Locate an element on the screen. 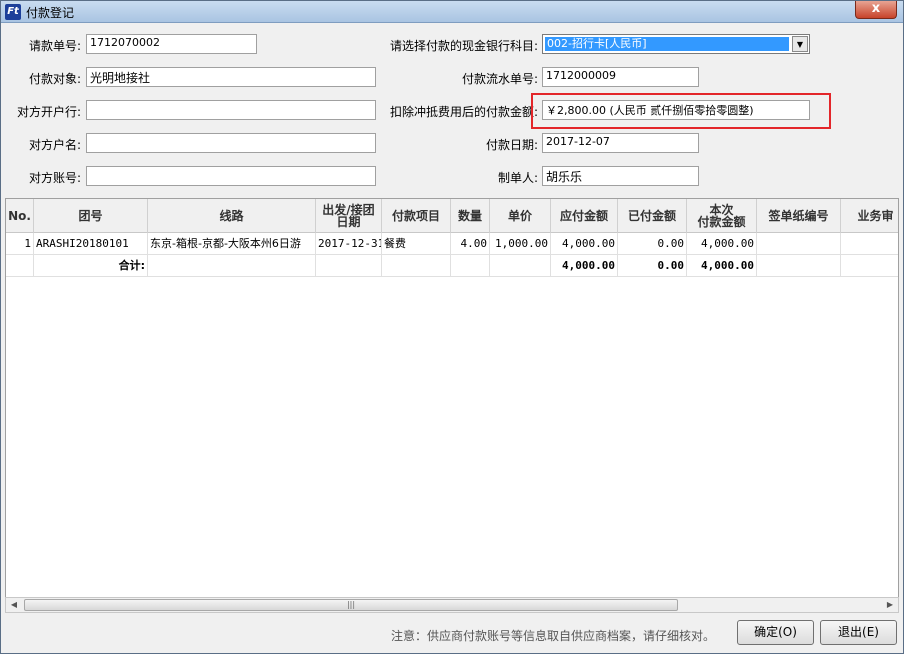 The height and width of the screenshot is (654, 904). total-cell-route is located at coordinates (232, 266).